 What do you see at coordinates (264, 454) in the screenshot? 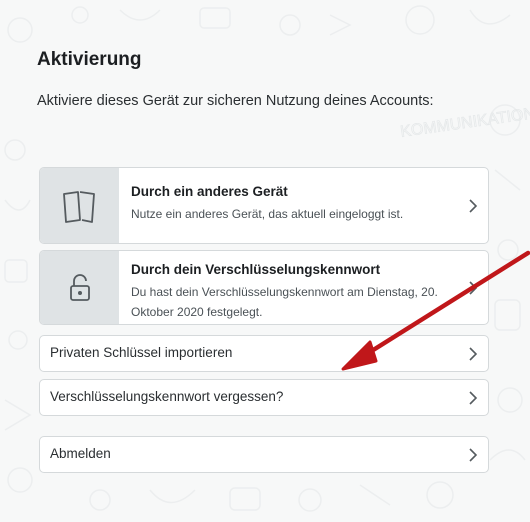
I see `logout-button: Abmelden` at bounding box center [264, 454].